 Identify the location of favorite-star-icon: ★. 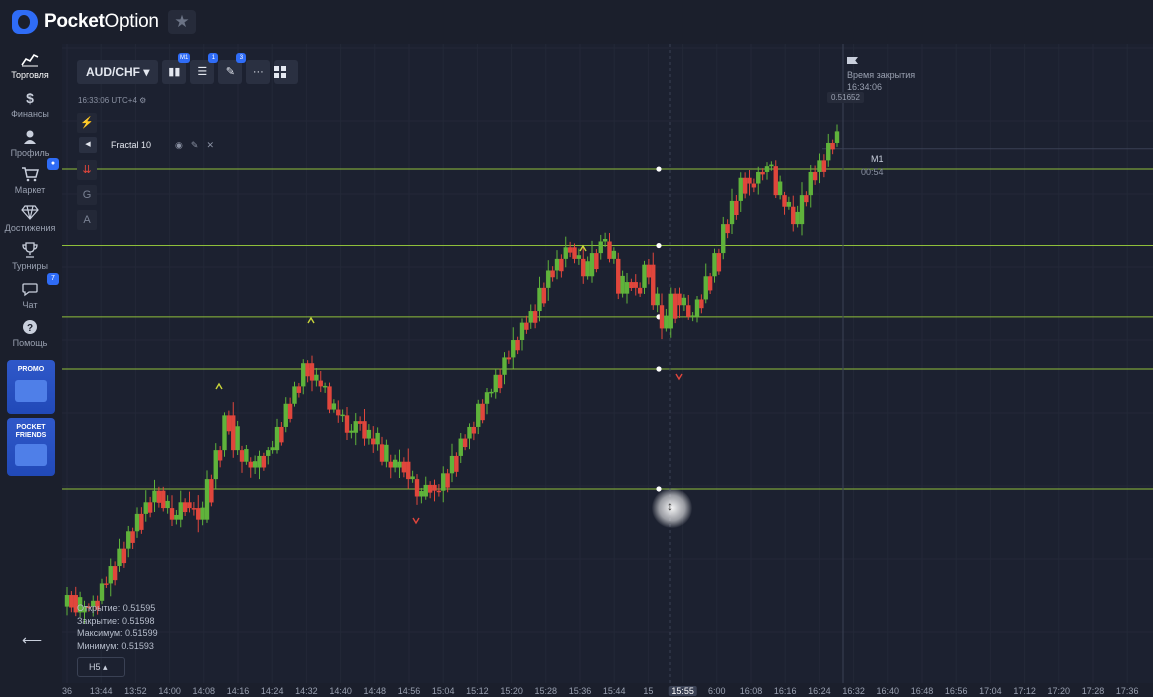
(182, 22).